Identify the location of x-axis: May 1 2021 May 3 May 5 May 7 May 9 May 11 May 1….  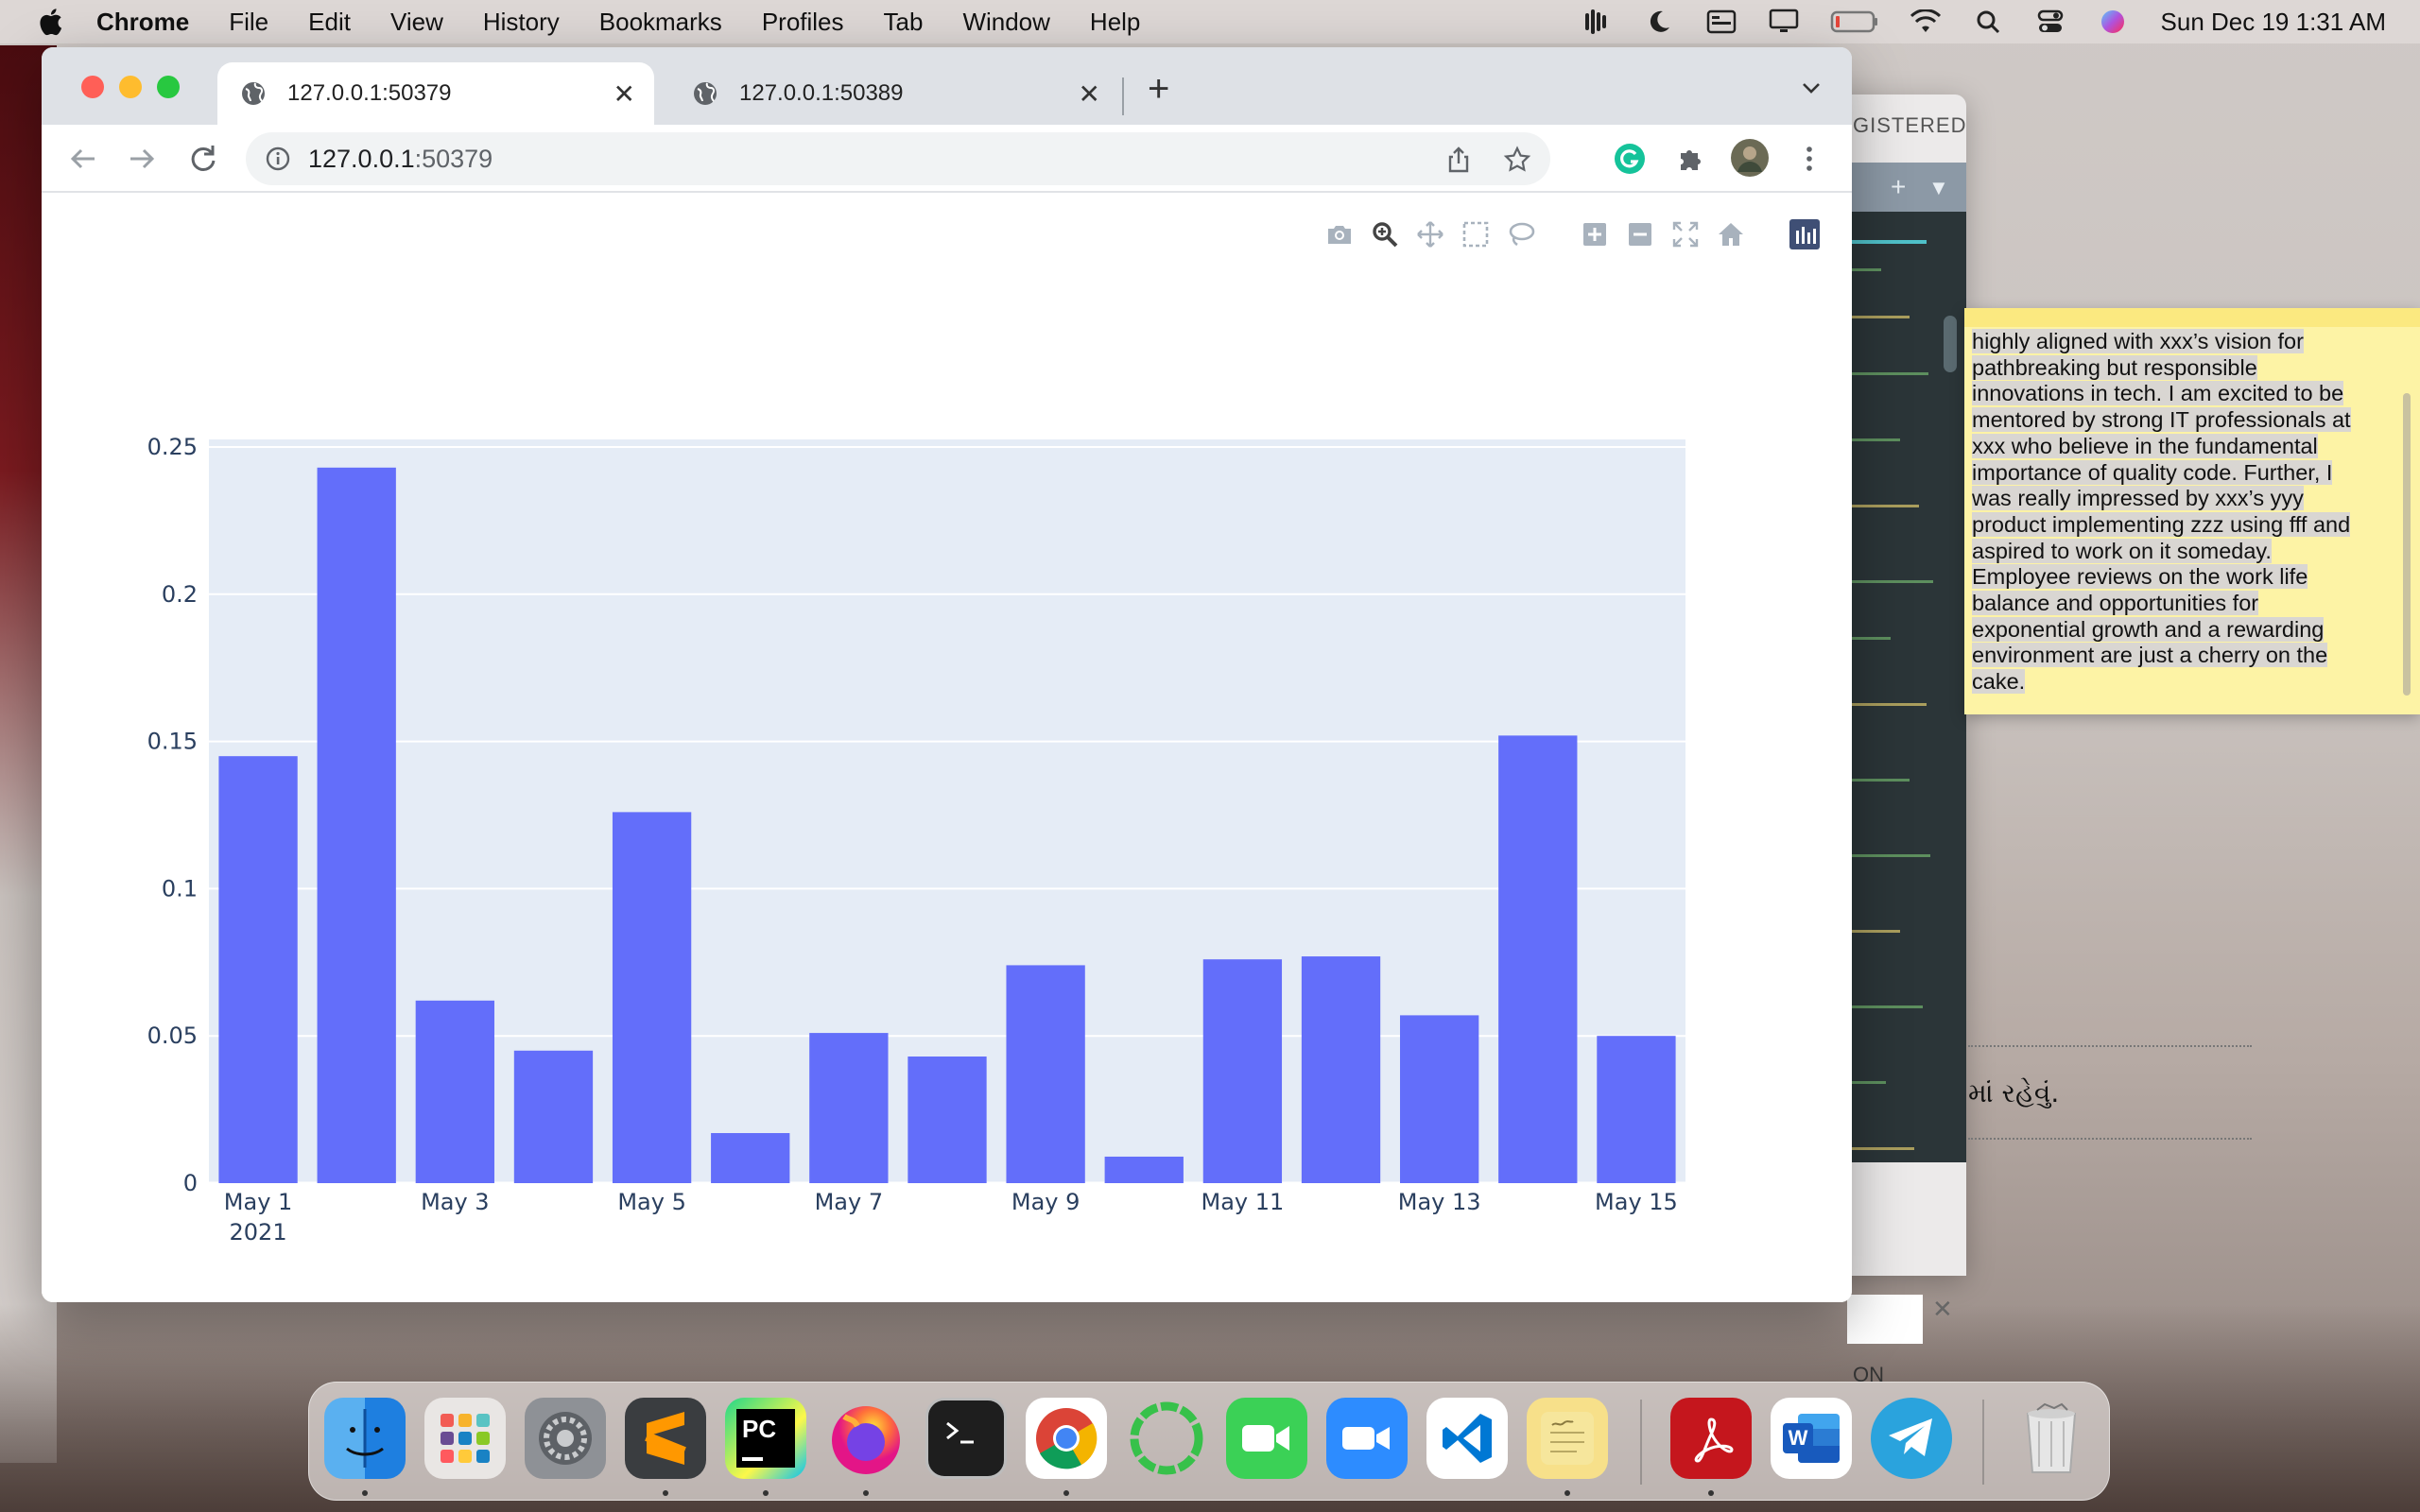
(951, 1217).